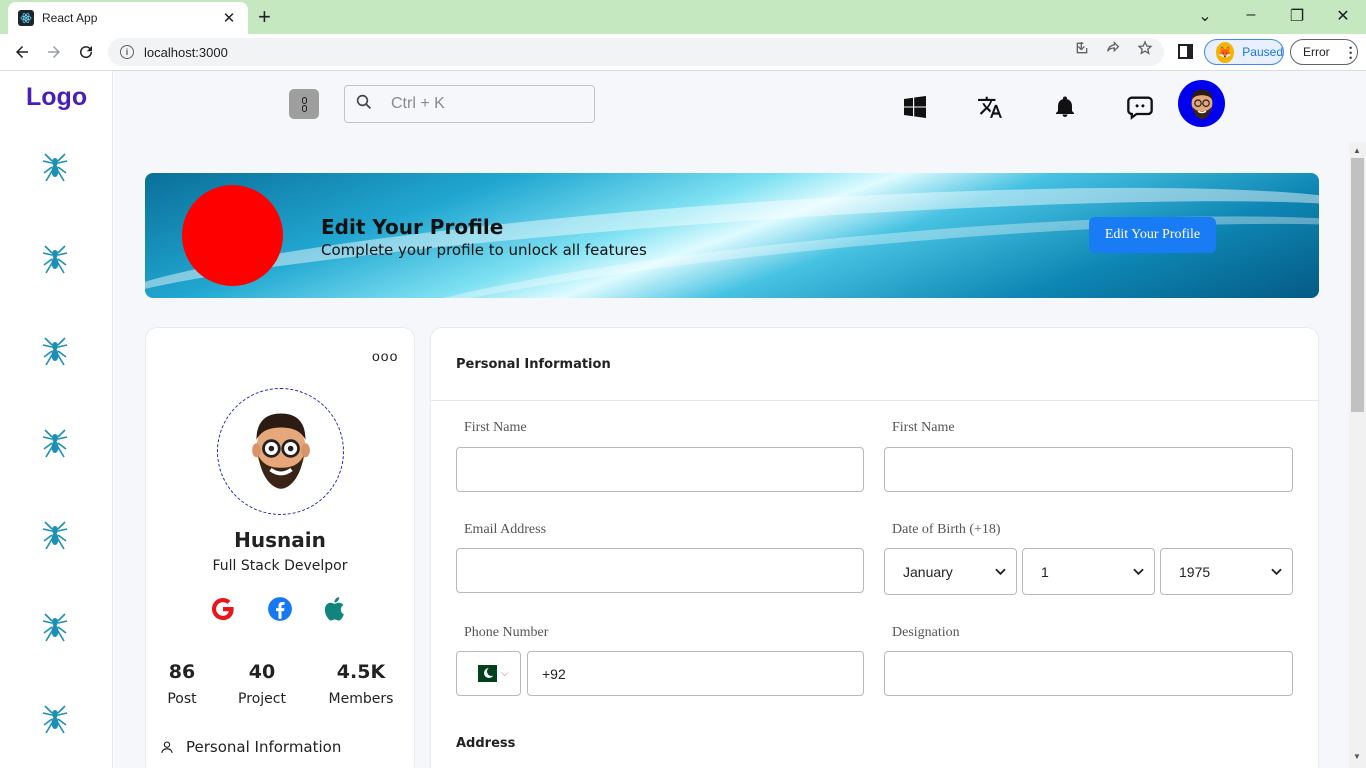  What do you see at coordinates (1357, 756) in the screenshot?
I see `scroll-down-icon: ▼` at bounding box center [1357, 756].